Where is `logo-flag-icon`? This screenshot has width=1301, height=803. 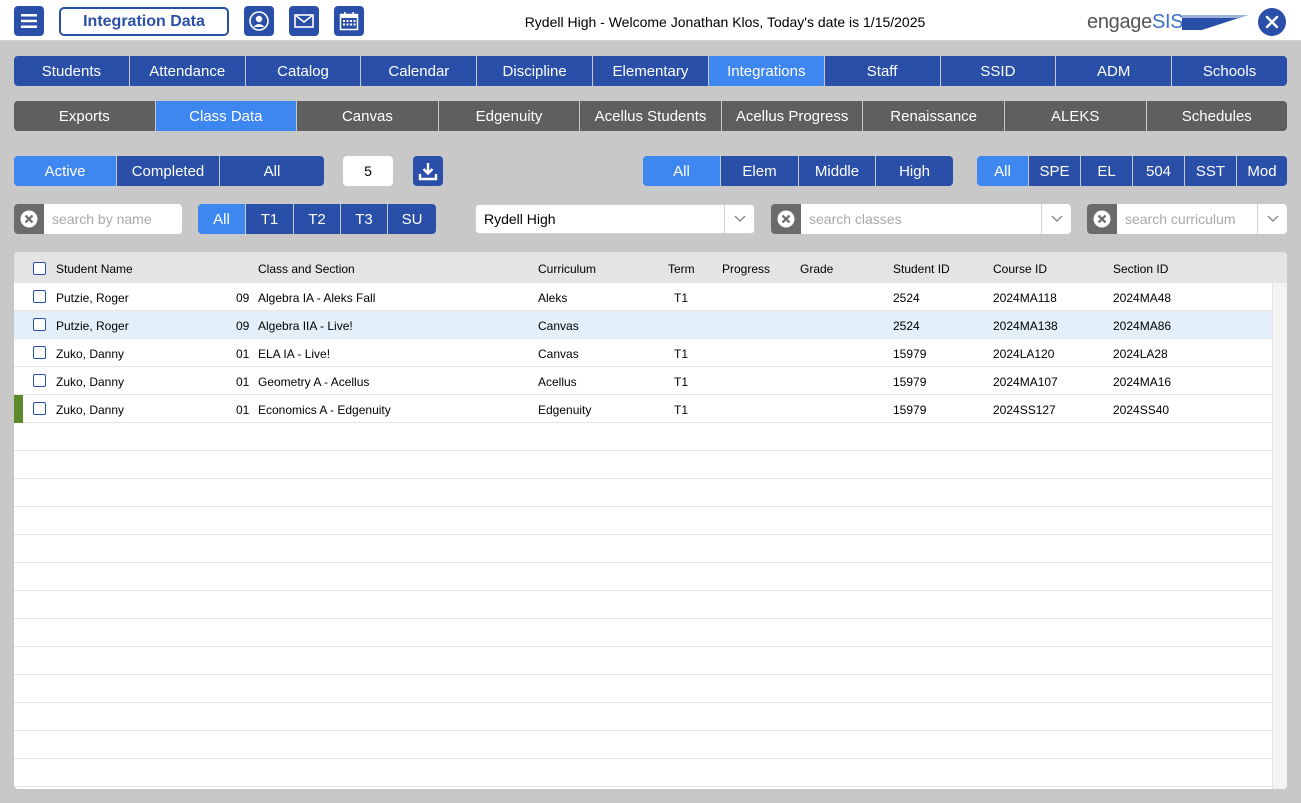 logo-flag-icon is located at coordinates (1215, 22).